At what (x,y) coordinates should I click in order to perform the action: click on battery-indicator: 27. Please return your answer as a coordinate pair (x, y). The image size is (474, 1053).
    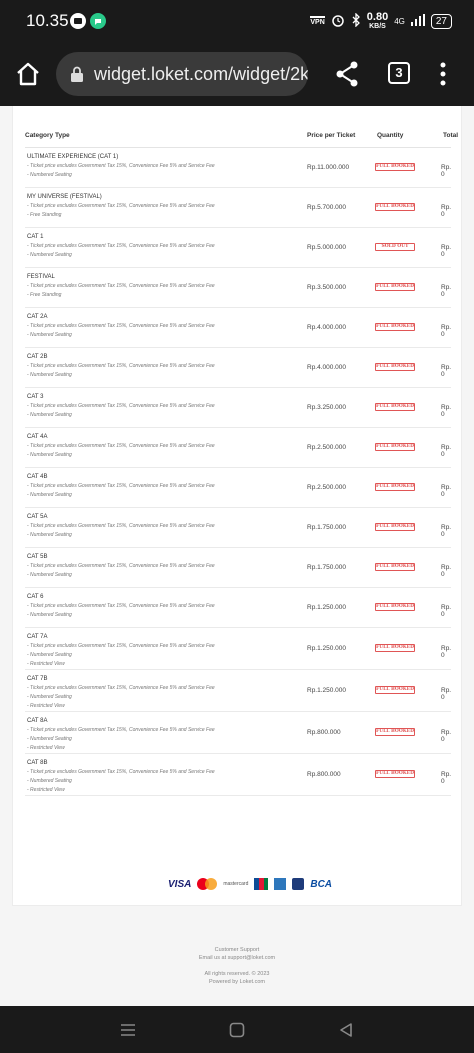
    Looking at the image, I should click on (441, 21).